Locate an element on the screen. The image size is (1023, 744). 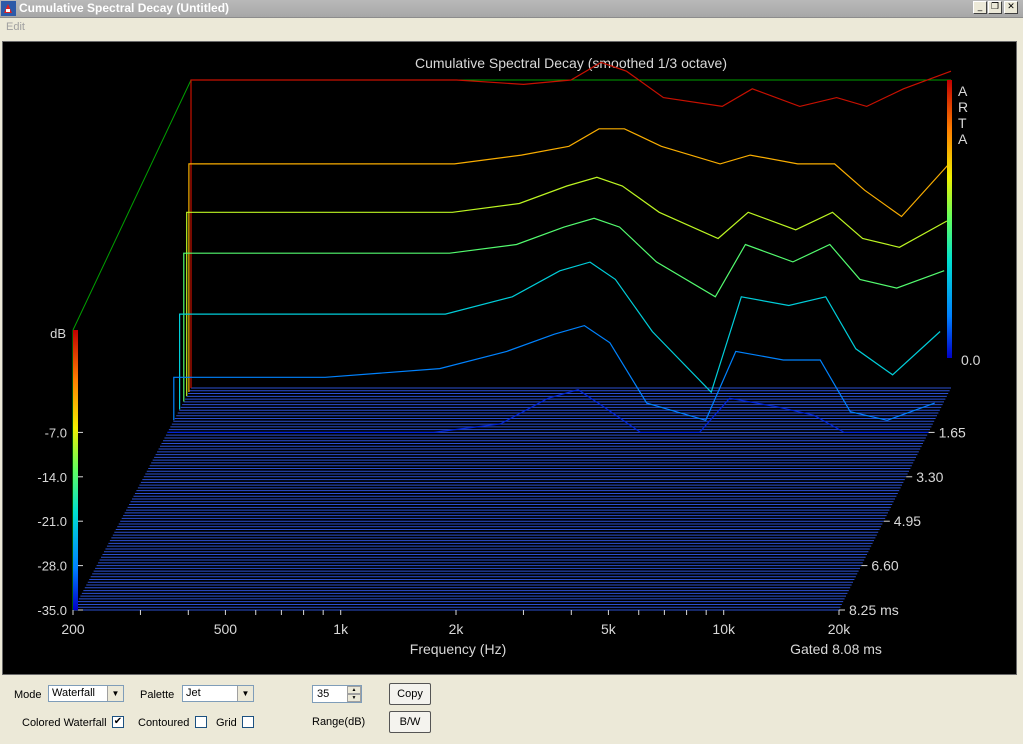
logo-letter: R is located at coordinates (963, 107).